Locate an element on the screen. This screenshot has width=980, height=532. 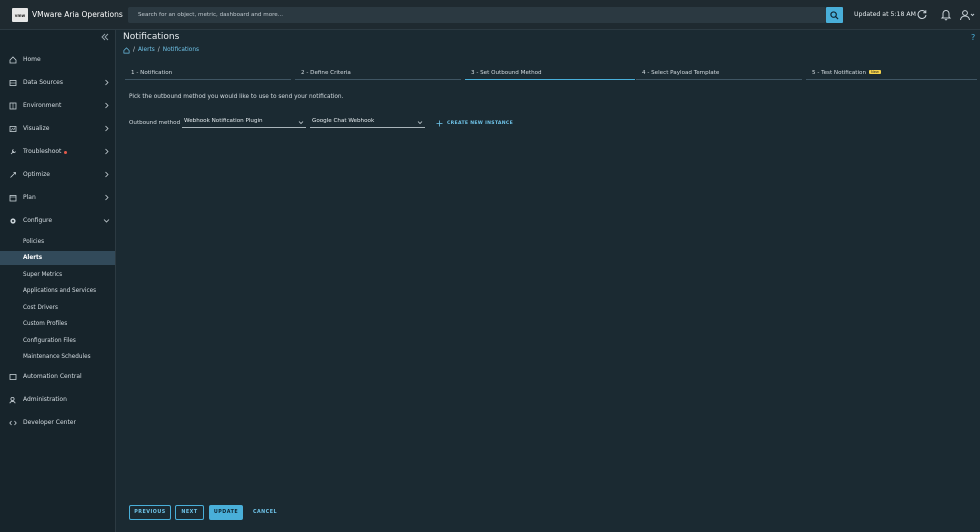
sidebar-subitem-super-metrics: Super Metrics is located at coordinates (57, 275).